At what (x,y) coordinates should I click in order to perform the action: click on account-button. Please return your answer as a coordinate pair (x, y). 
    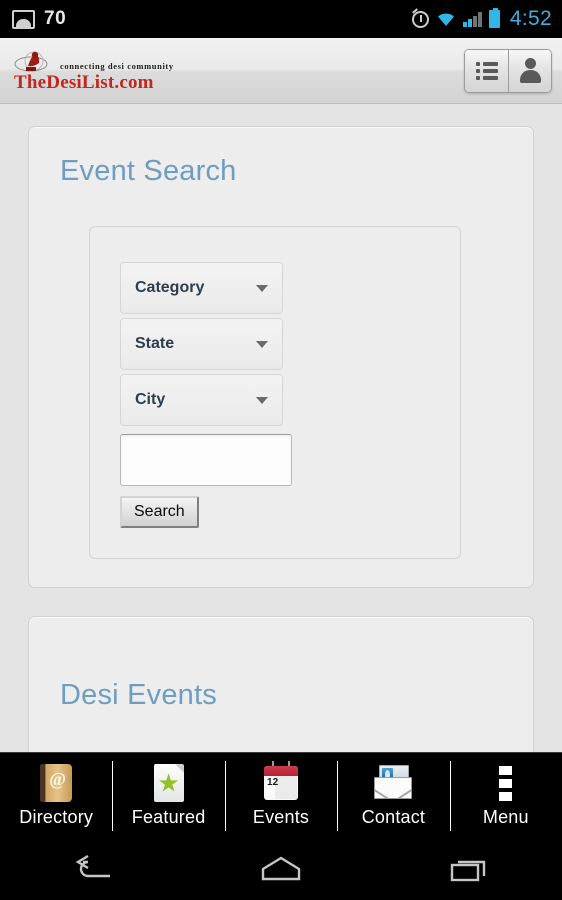
    Looking at the image, I should click on (529, 70).